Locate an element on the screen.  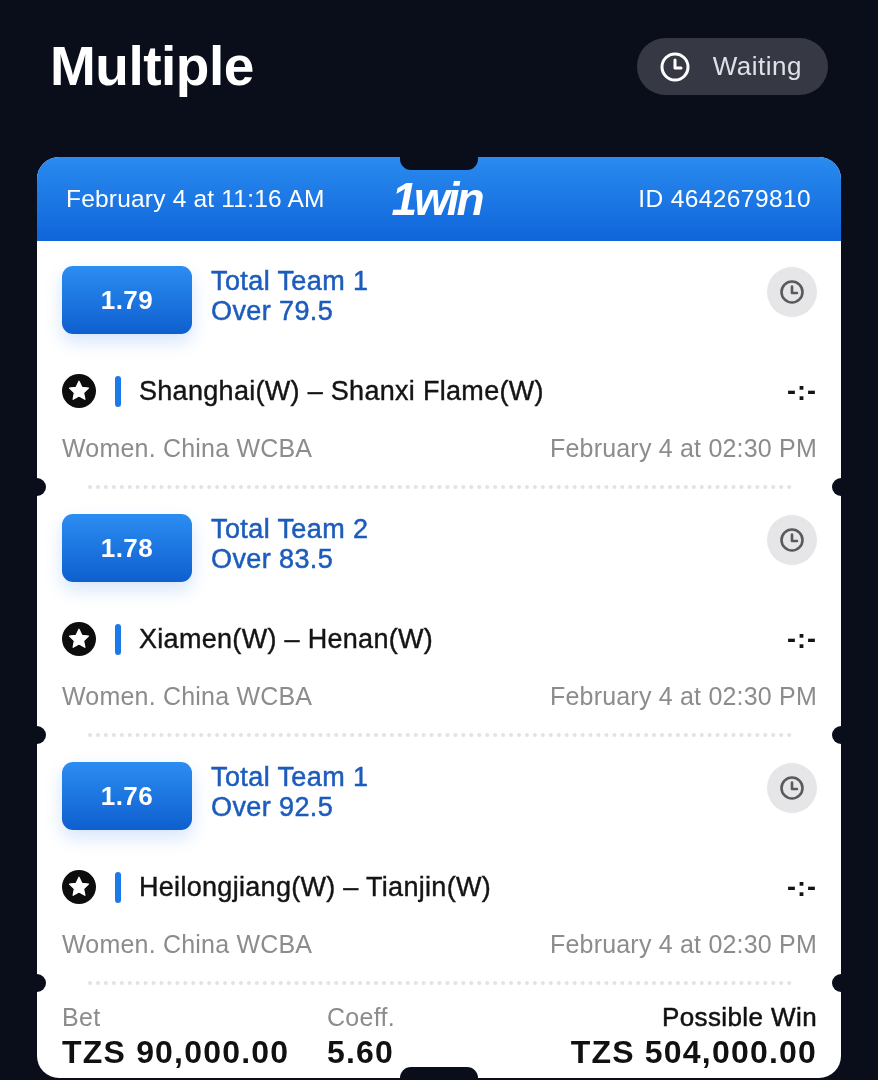
possible-win-amount: TZS 504,000.00 is located at coordinates (693, 1052).